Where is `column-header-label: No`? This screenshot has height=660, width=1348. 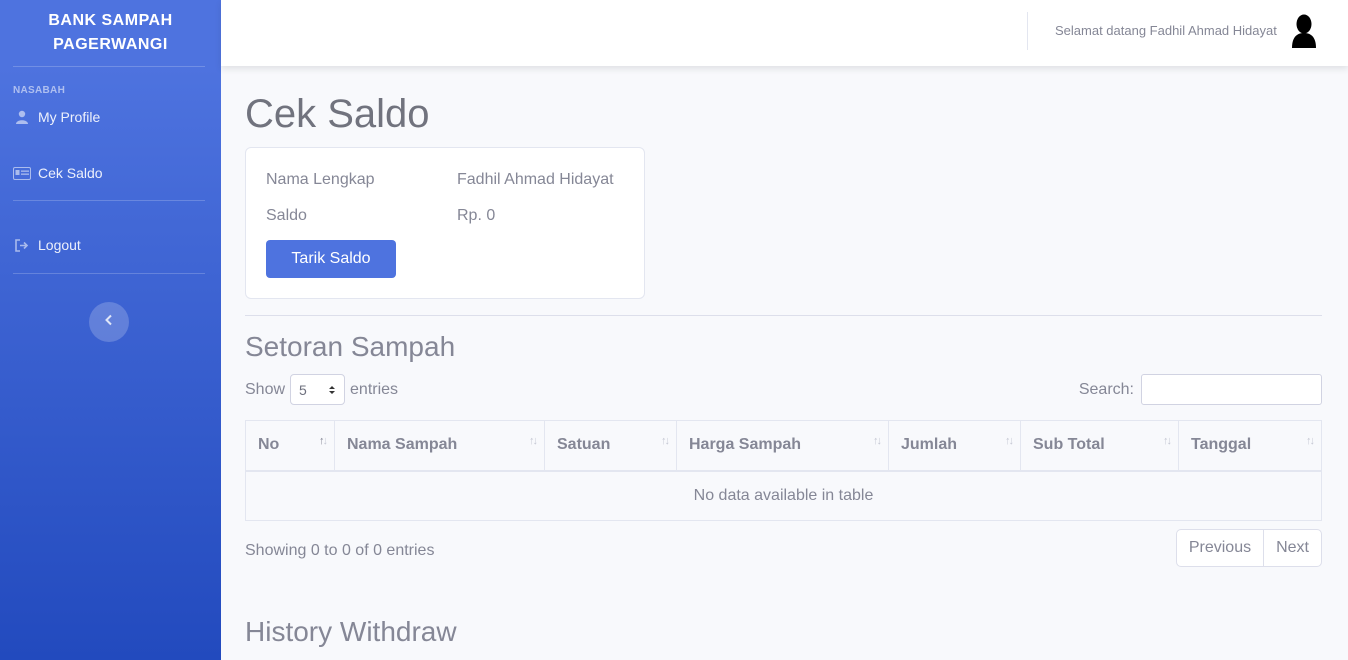 column-header-label: No is located at coordinates (269, 445).